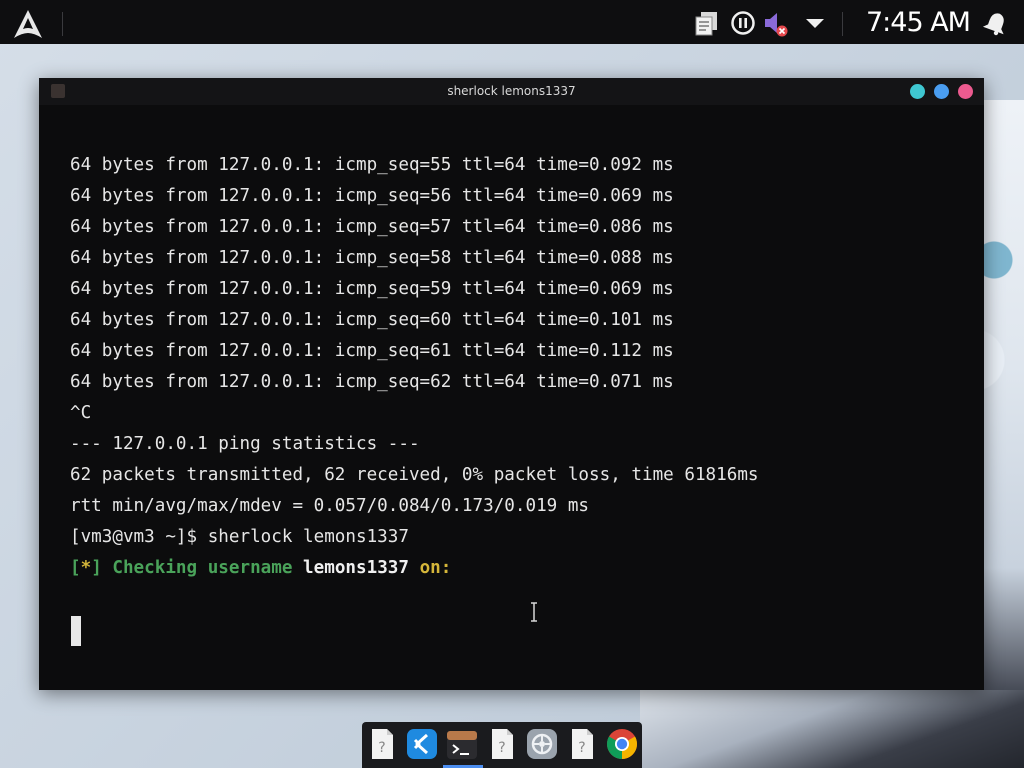  What do you see at coordinates (96, 568) in the screenshot?
I see `status-bracket-close: ]` at bounding box center [96, 568].